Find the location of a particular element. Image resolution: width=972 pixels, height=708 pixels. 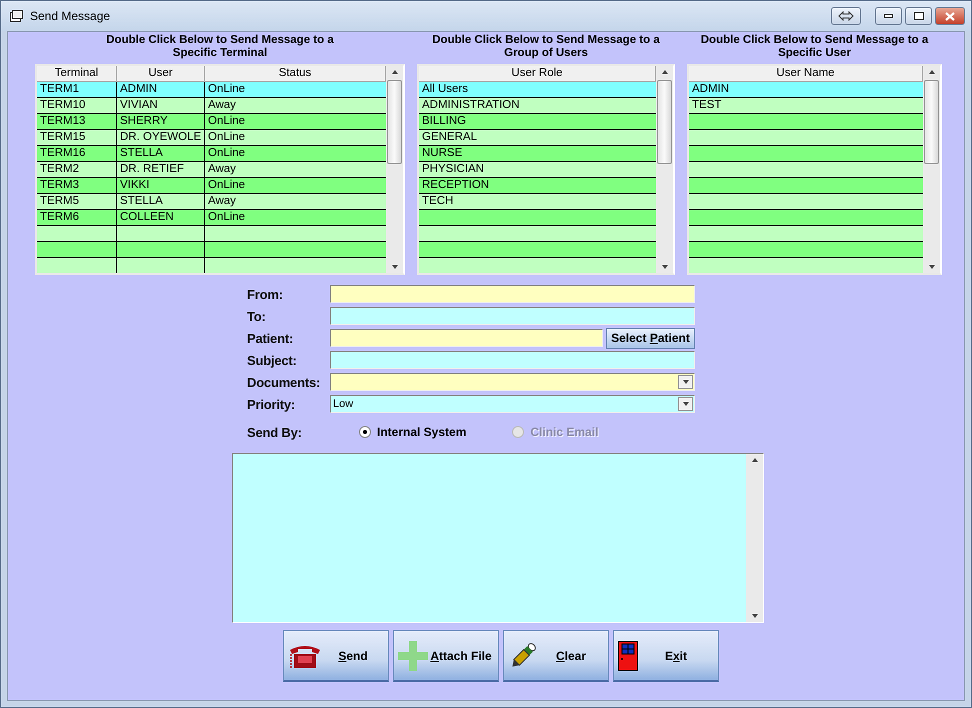

grid-row: TERM3 VIKKI OnLine is located at coordinates (211, 186).